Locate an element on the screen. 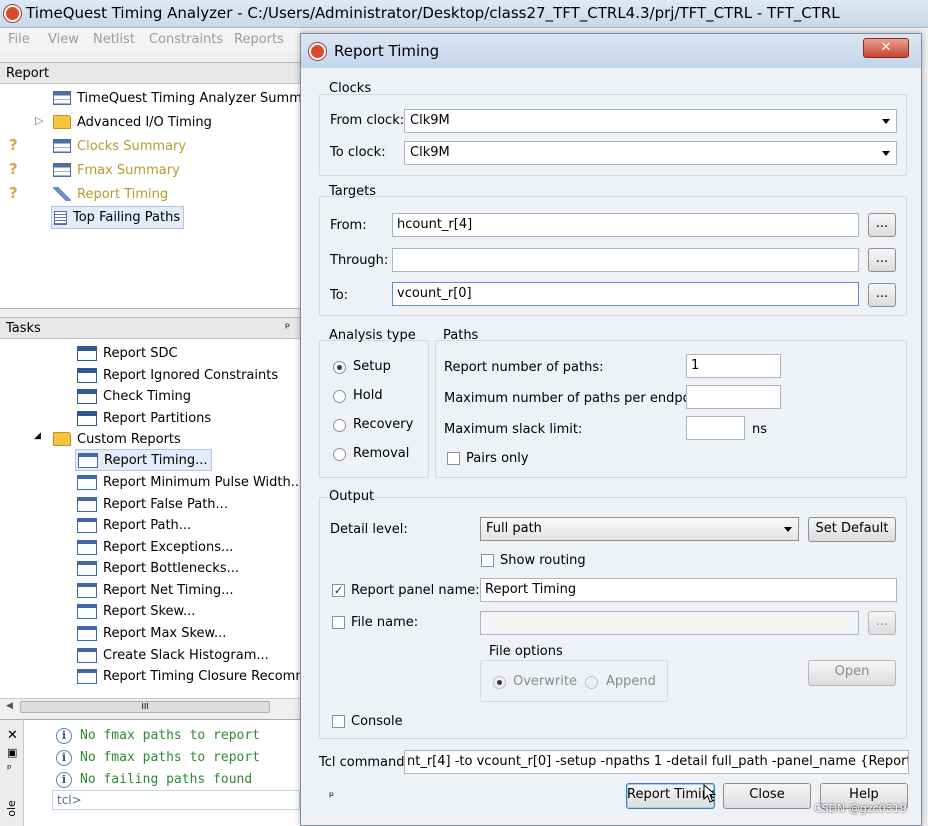 This screenshot has height=826, width=928. max-paths-per-endpoint-input is located at coordinates (733, 397).